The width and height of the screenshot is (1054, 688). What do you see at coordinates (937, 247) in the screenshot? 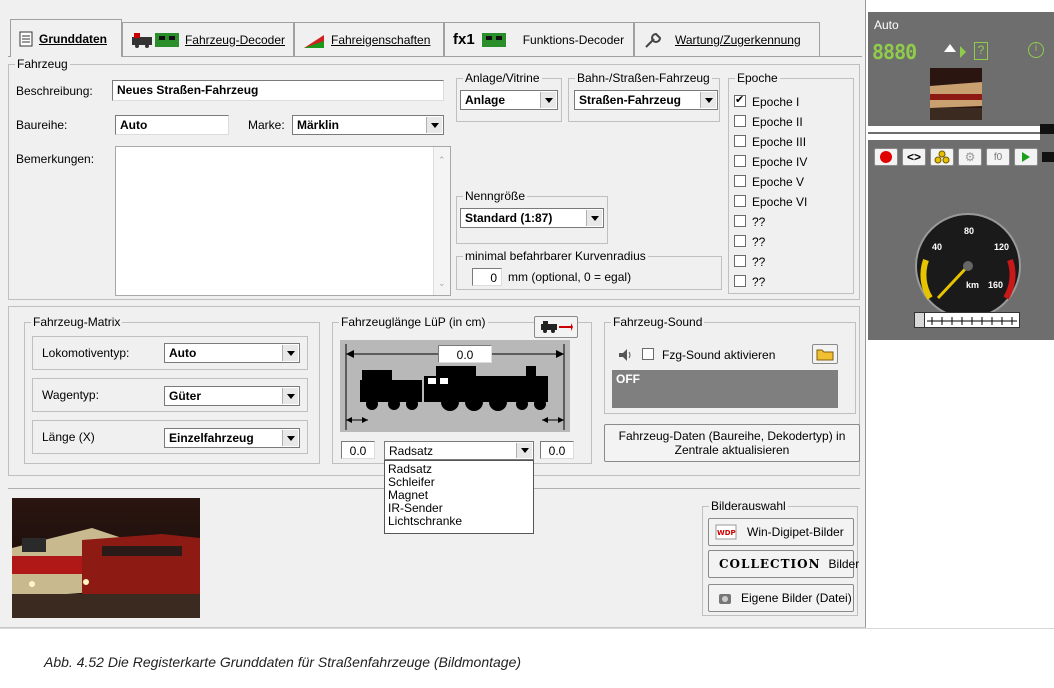
I see `speed-tick-40: 40` at bounding box center [937, 247].